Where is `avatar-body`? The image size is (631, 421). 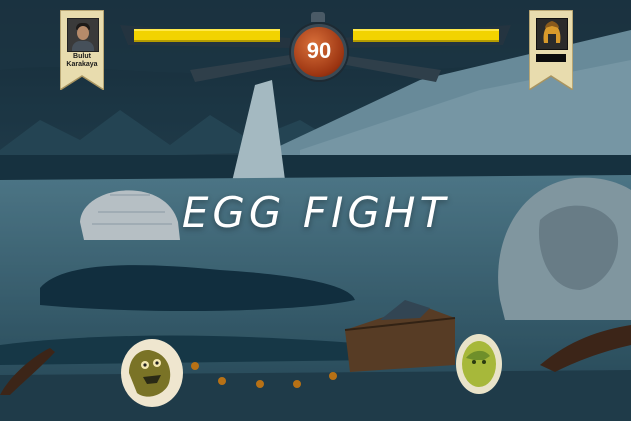 avatar-body is located at coordinates (83, 46).